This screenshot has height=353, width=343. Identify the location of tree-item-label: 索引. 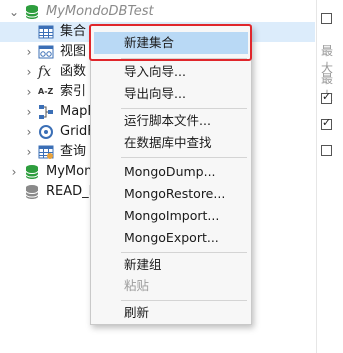
(73, 91).